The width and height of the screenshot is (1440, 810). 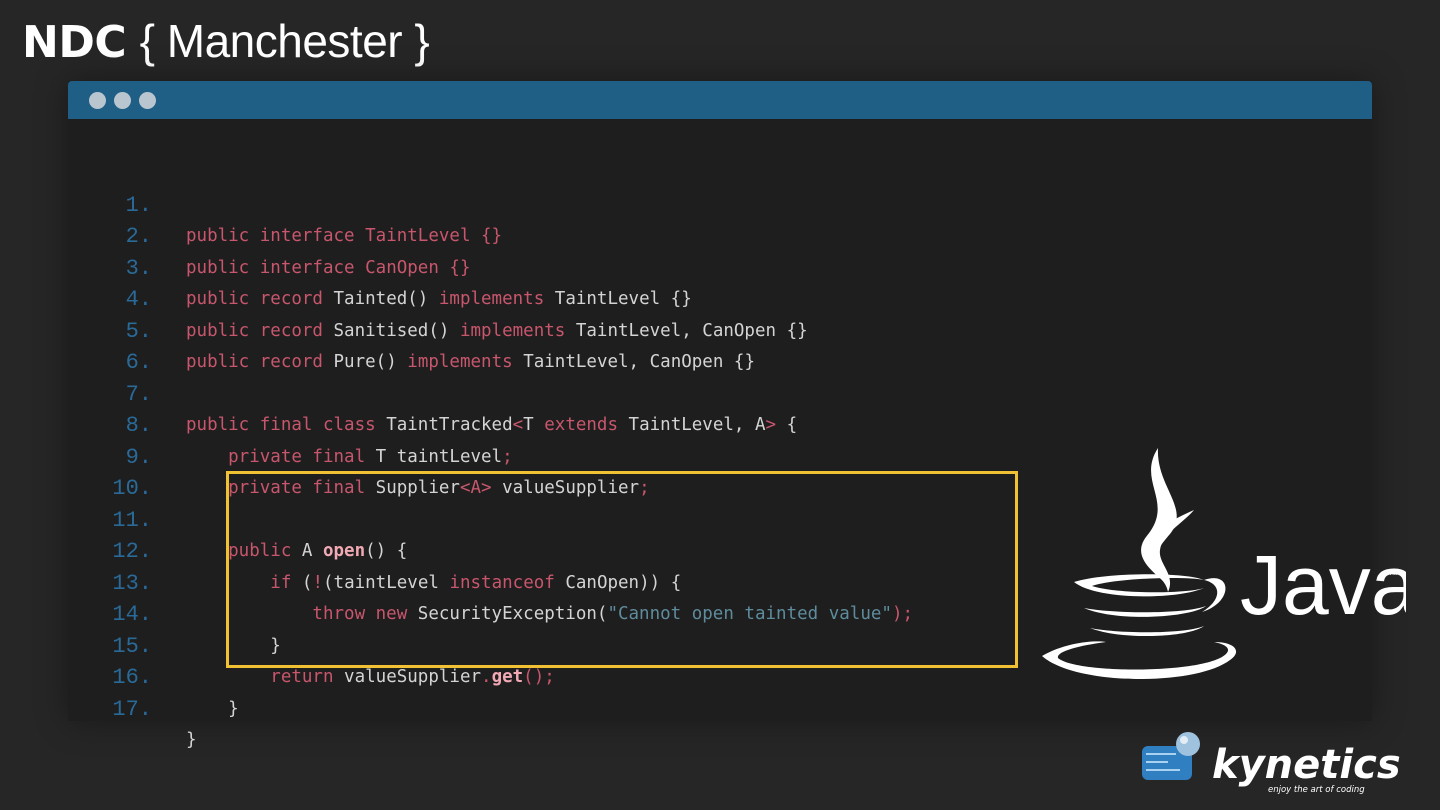 I want to click on brand-ndc: NDC, so click(x=74, y=42).